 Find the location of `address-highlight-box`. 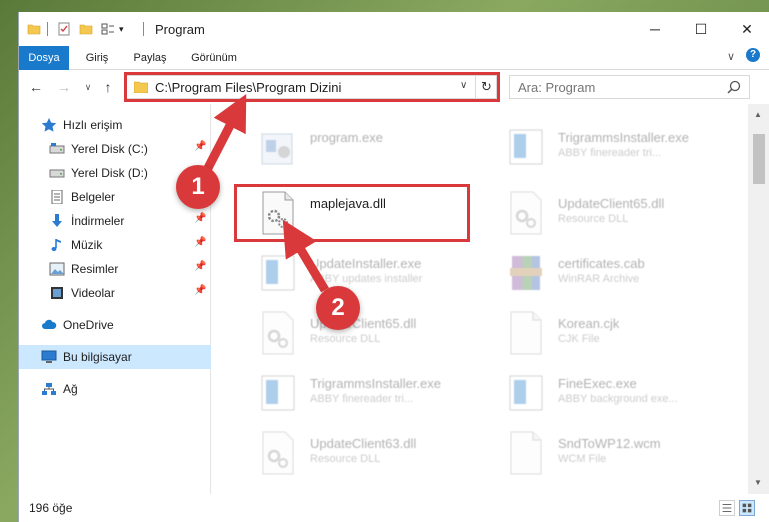

address-highlight-box is located at coordinates (312, 87).